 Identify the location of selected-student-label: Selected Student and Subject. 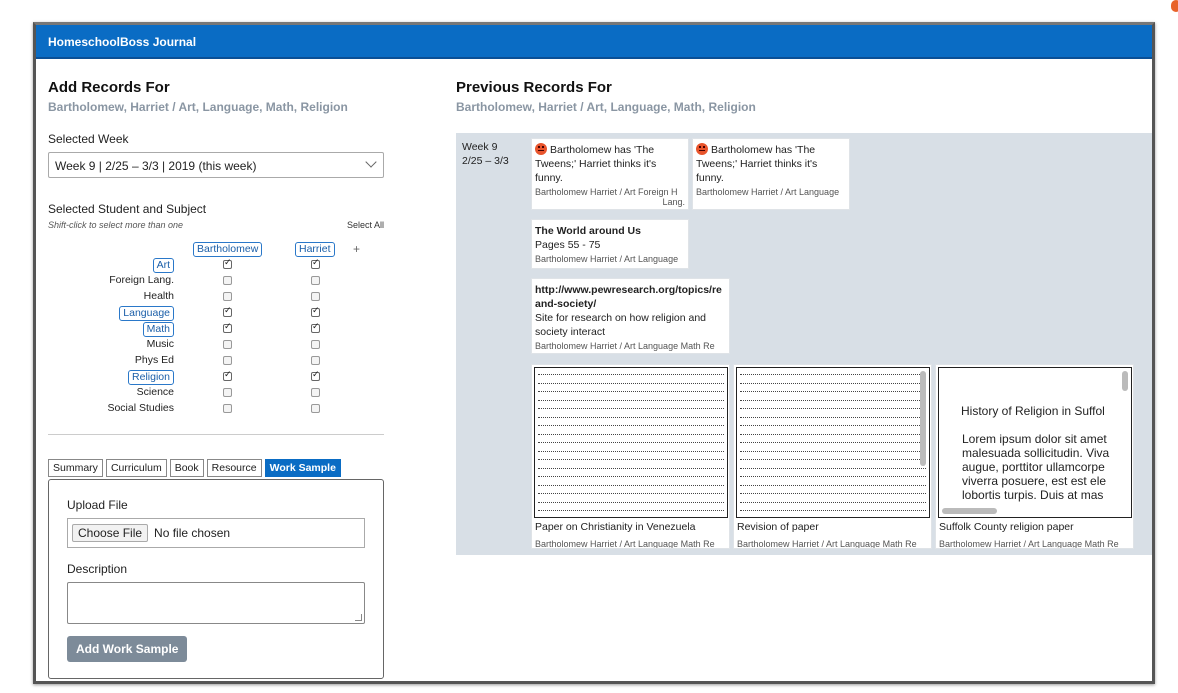
(127, 209).